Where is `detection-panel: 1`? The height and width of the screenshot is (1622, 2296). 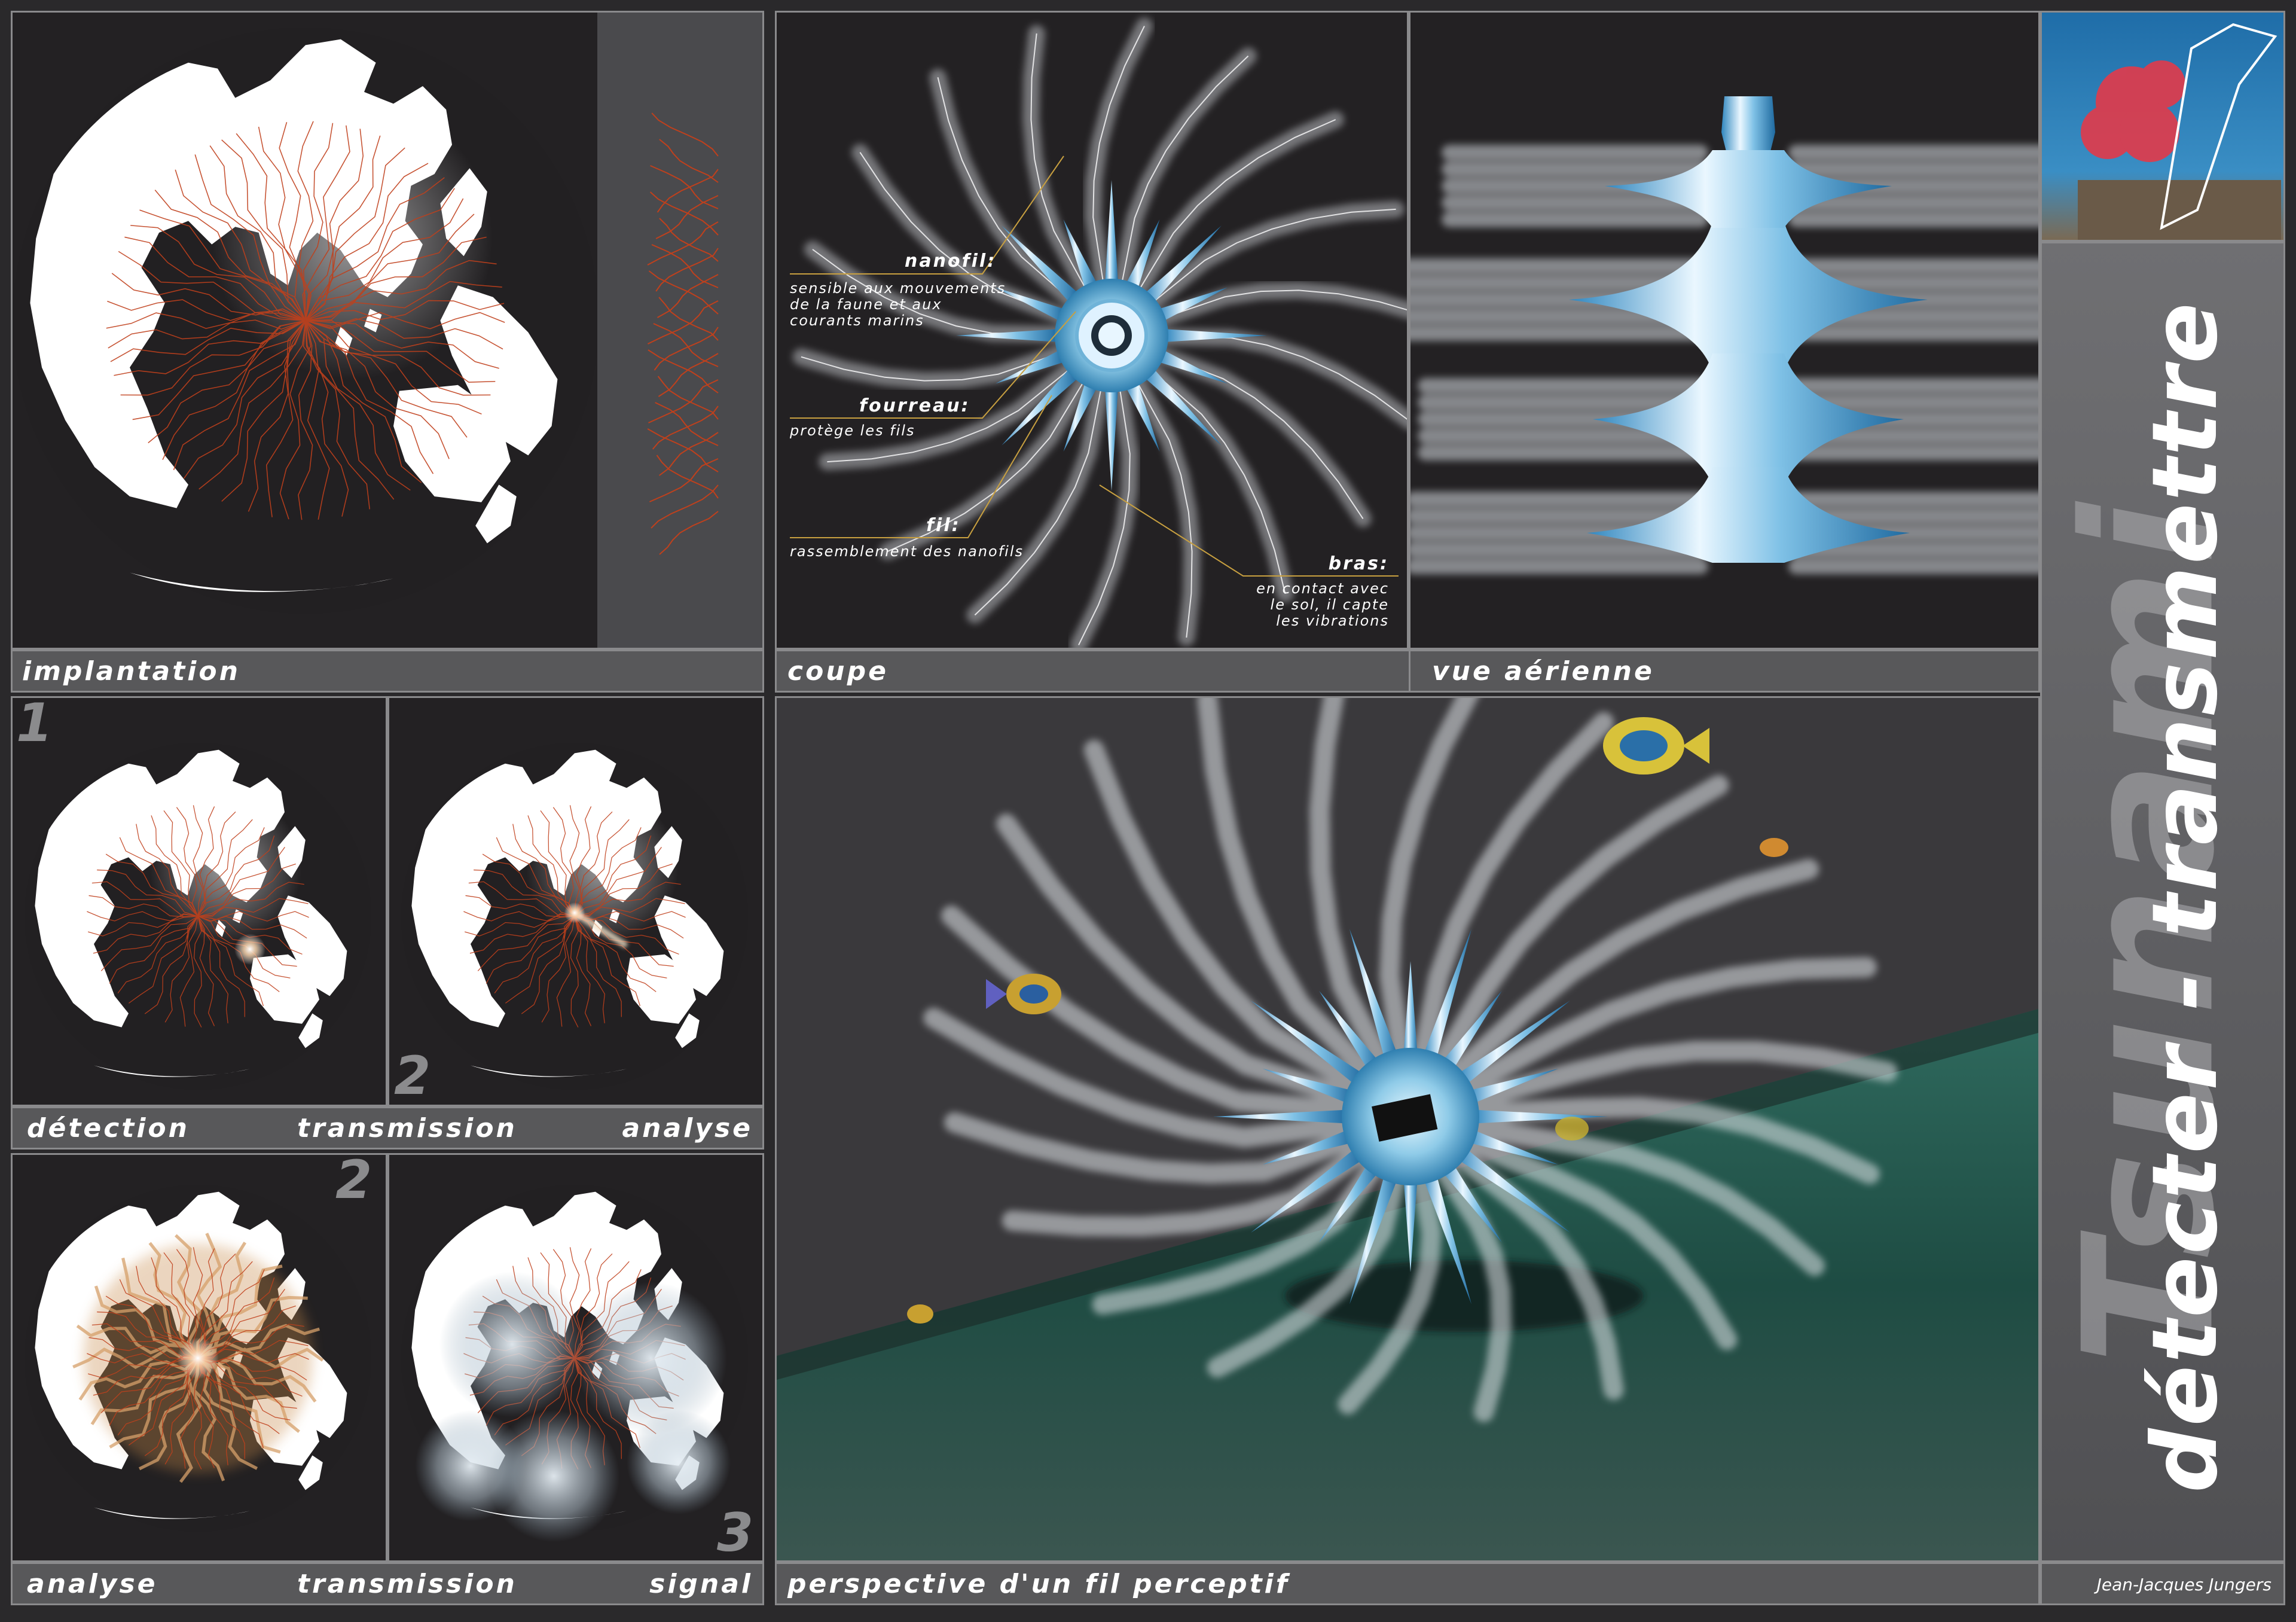
detection-panel: 1 is located at coordinates (199, 901).